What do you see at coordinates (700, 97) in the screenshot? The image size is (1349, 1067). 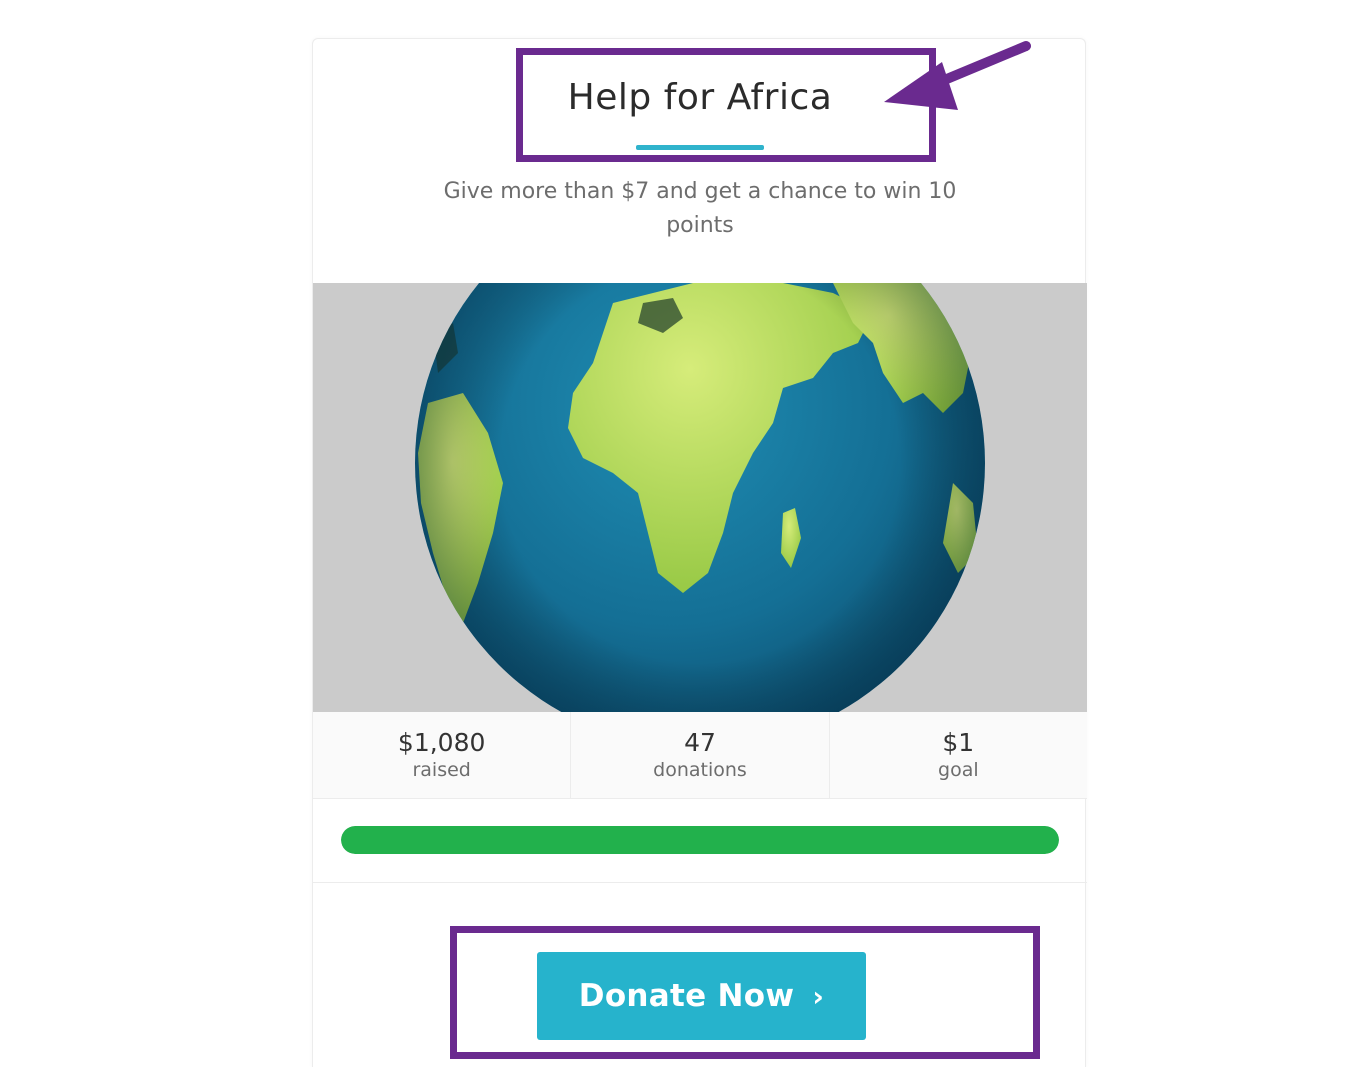 I see `campaign-title: Help for Africa` at bounding box center [700, 97].